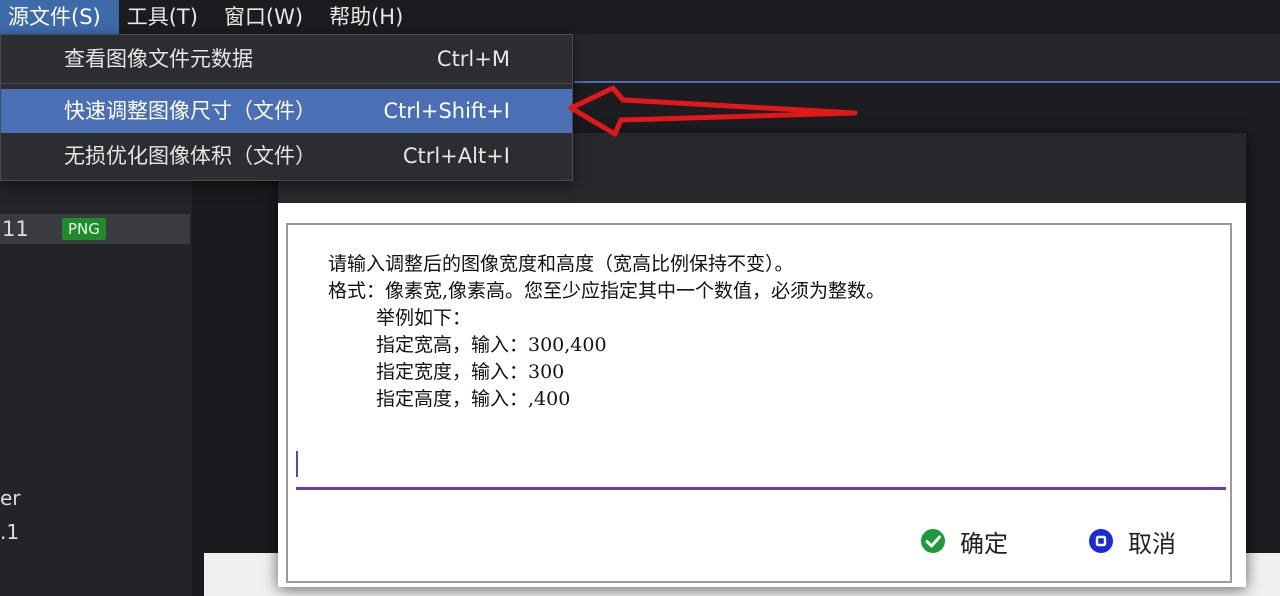  Describe the element at coordinates (84, 229) in the screenshot. I see `png-badge: PNG` at that location.